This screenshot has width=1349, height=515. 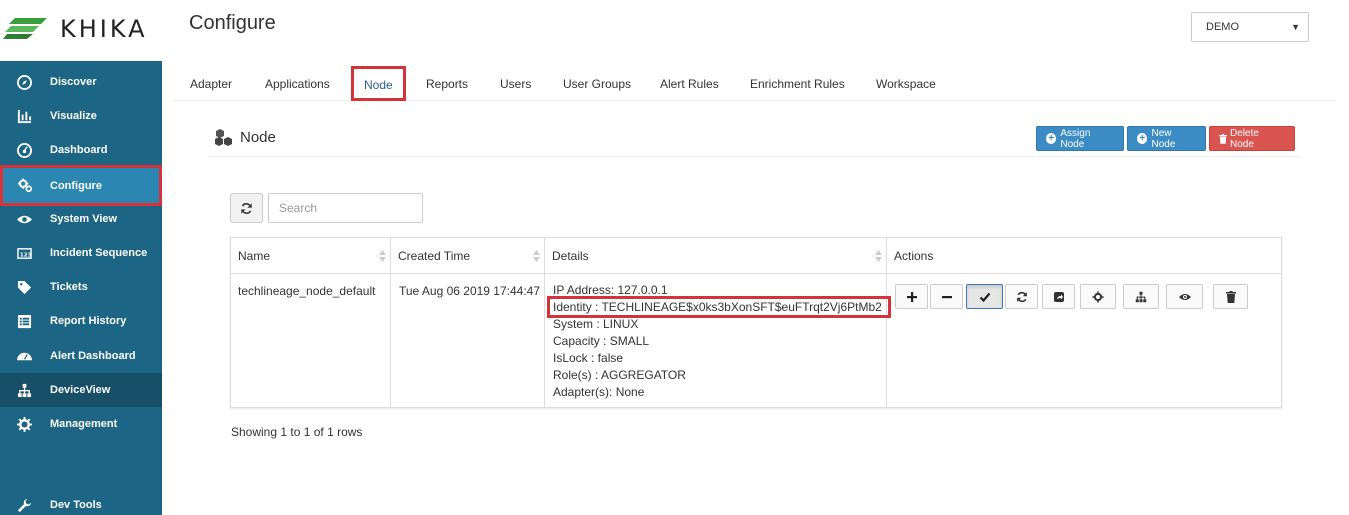 I want to click on share-icon, so click(x=1058, y=296).